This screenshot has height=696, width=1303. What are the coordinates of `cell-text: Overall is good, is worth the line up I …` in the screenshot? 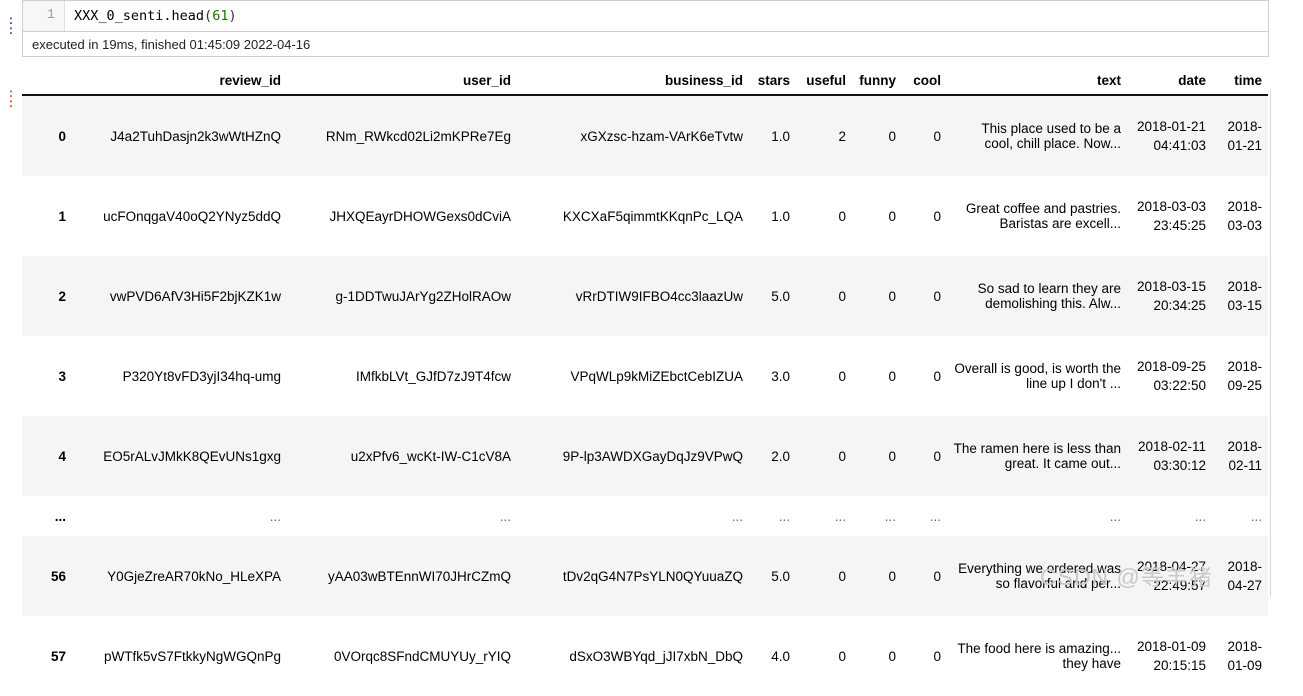 It's located at (1037, 376).